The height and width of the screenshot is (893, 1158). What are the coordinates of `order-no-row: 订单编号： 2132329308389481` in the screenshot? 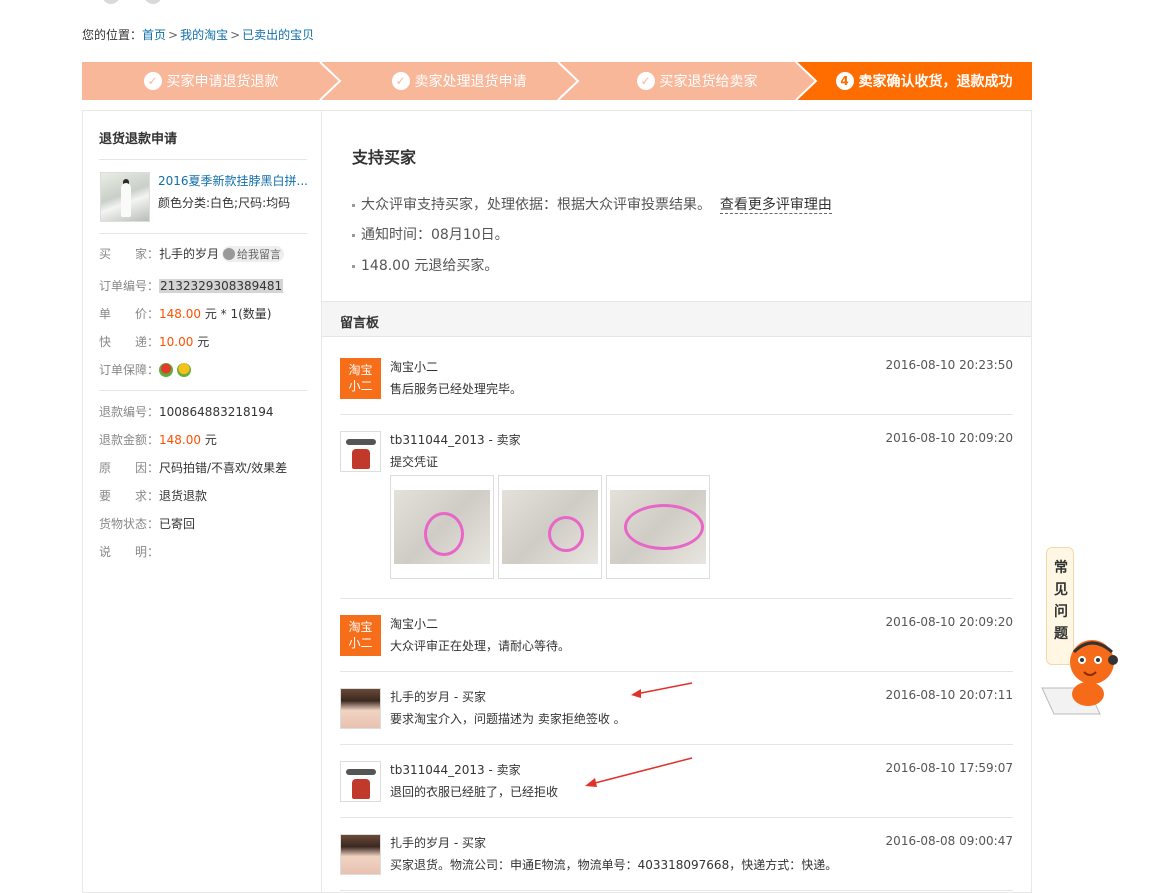 It's located at (191, 285).